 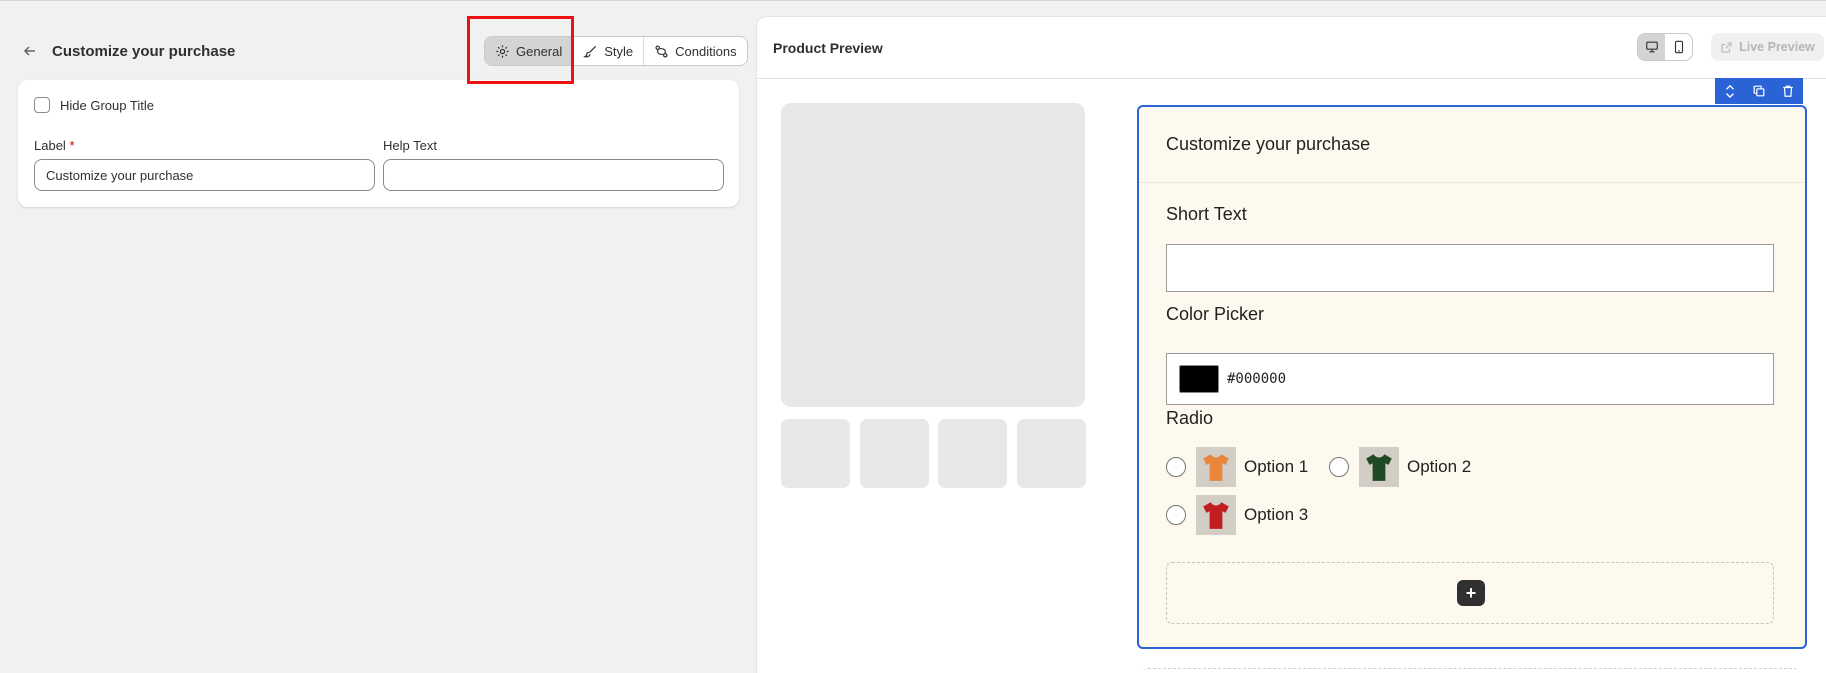 I want to click on tshirt-orange-icon, so click(x=1216, y=467).